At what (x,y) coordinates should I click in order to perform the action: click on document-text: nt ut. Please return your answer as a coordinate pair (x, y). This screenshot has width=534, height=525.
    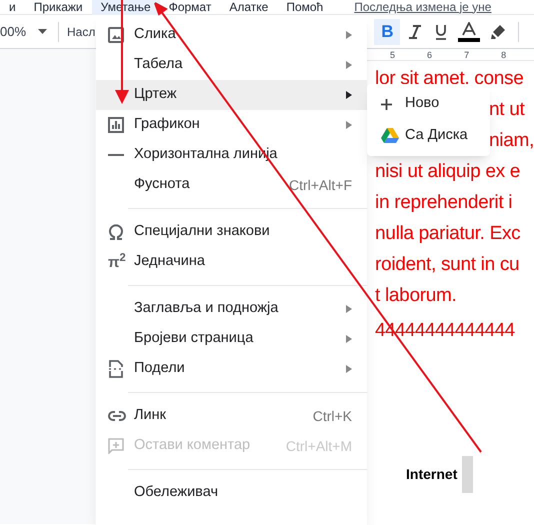
    Looking at the image, I should click on (507, 110).